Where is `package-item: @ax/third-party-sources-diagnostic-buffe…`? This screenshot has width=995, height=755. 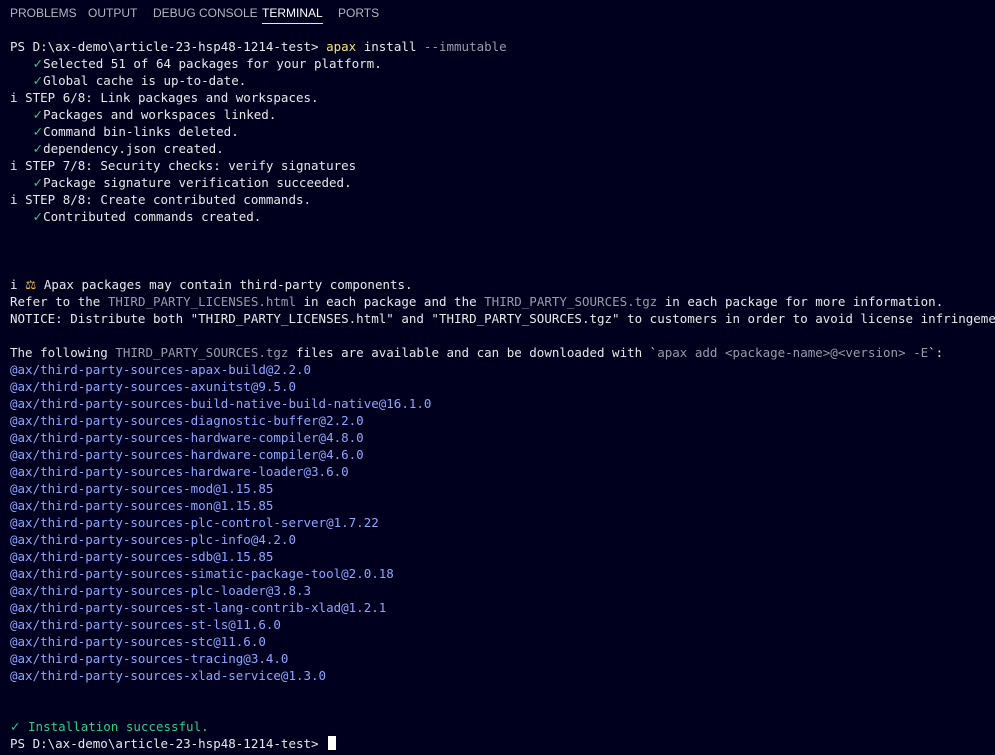 package-item: @ax/third-party-sources-diagnostic-buffe… is located at coordinates (187, 420).